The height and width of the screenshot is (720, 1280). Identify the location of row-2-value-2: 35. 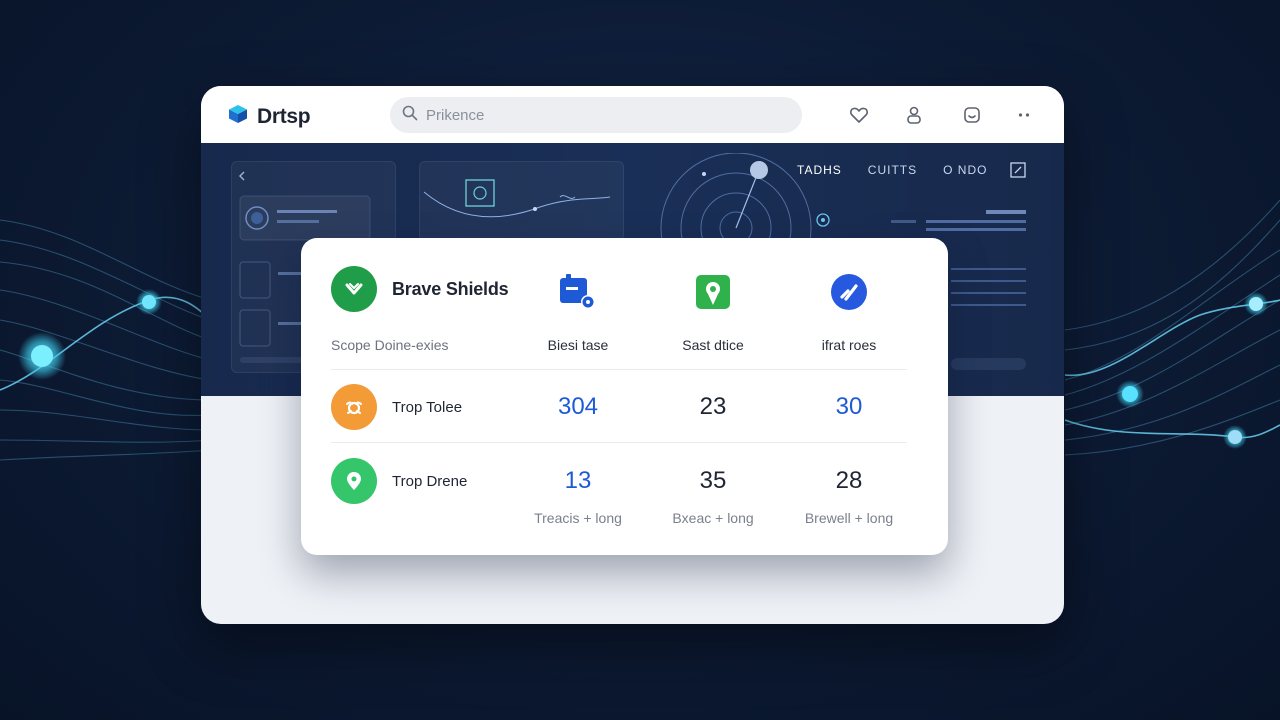
(713, 480).